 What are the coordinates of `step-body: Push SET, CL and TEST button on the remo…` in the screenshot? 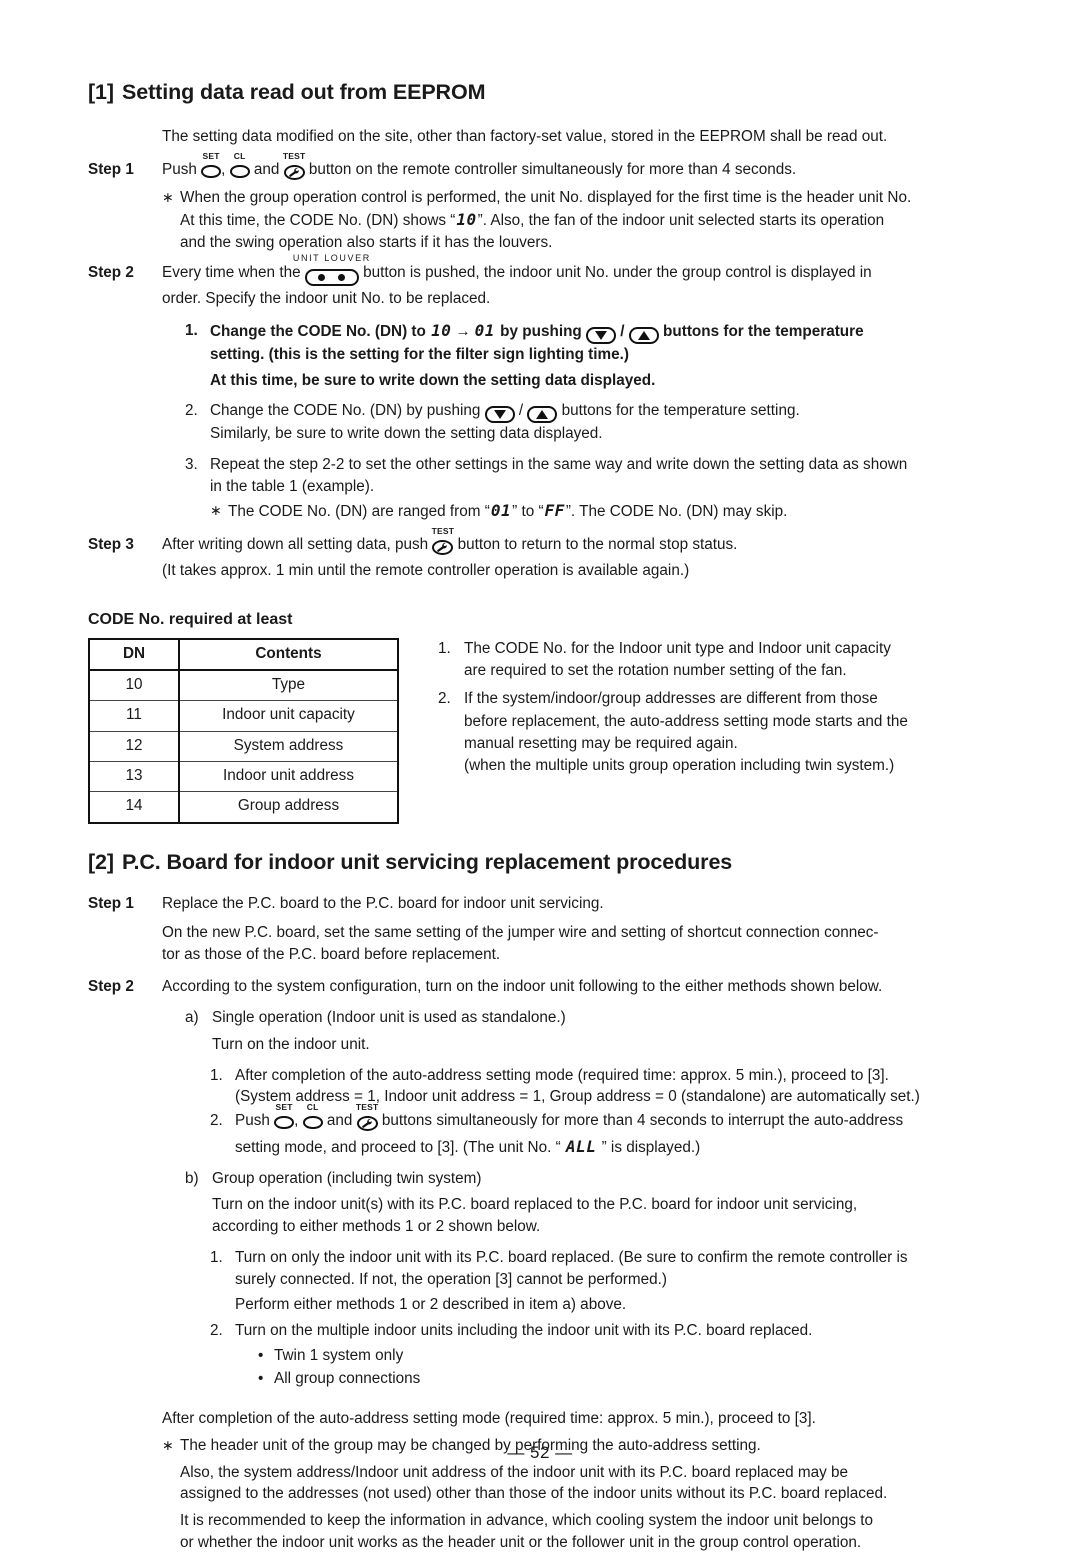 It's located at (581, 168).